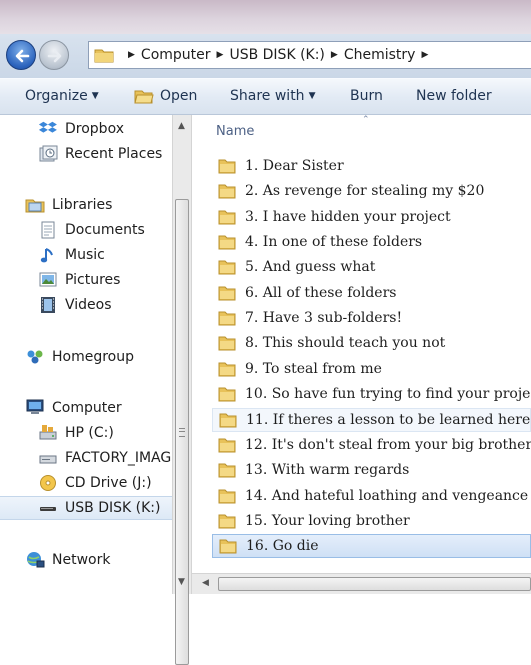 The image size is (531, 665). What do you see at coordinates (35, 206) in the screenshot?
I see `libraries-icon` at bounding box center [35, 206].